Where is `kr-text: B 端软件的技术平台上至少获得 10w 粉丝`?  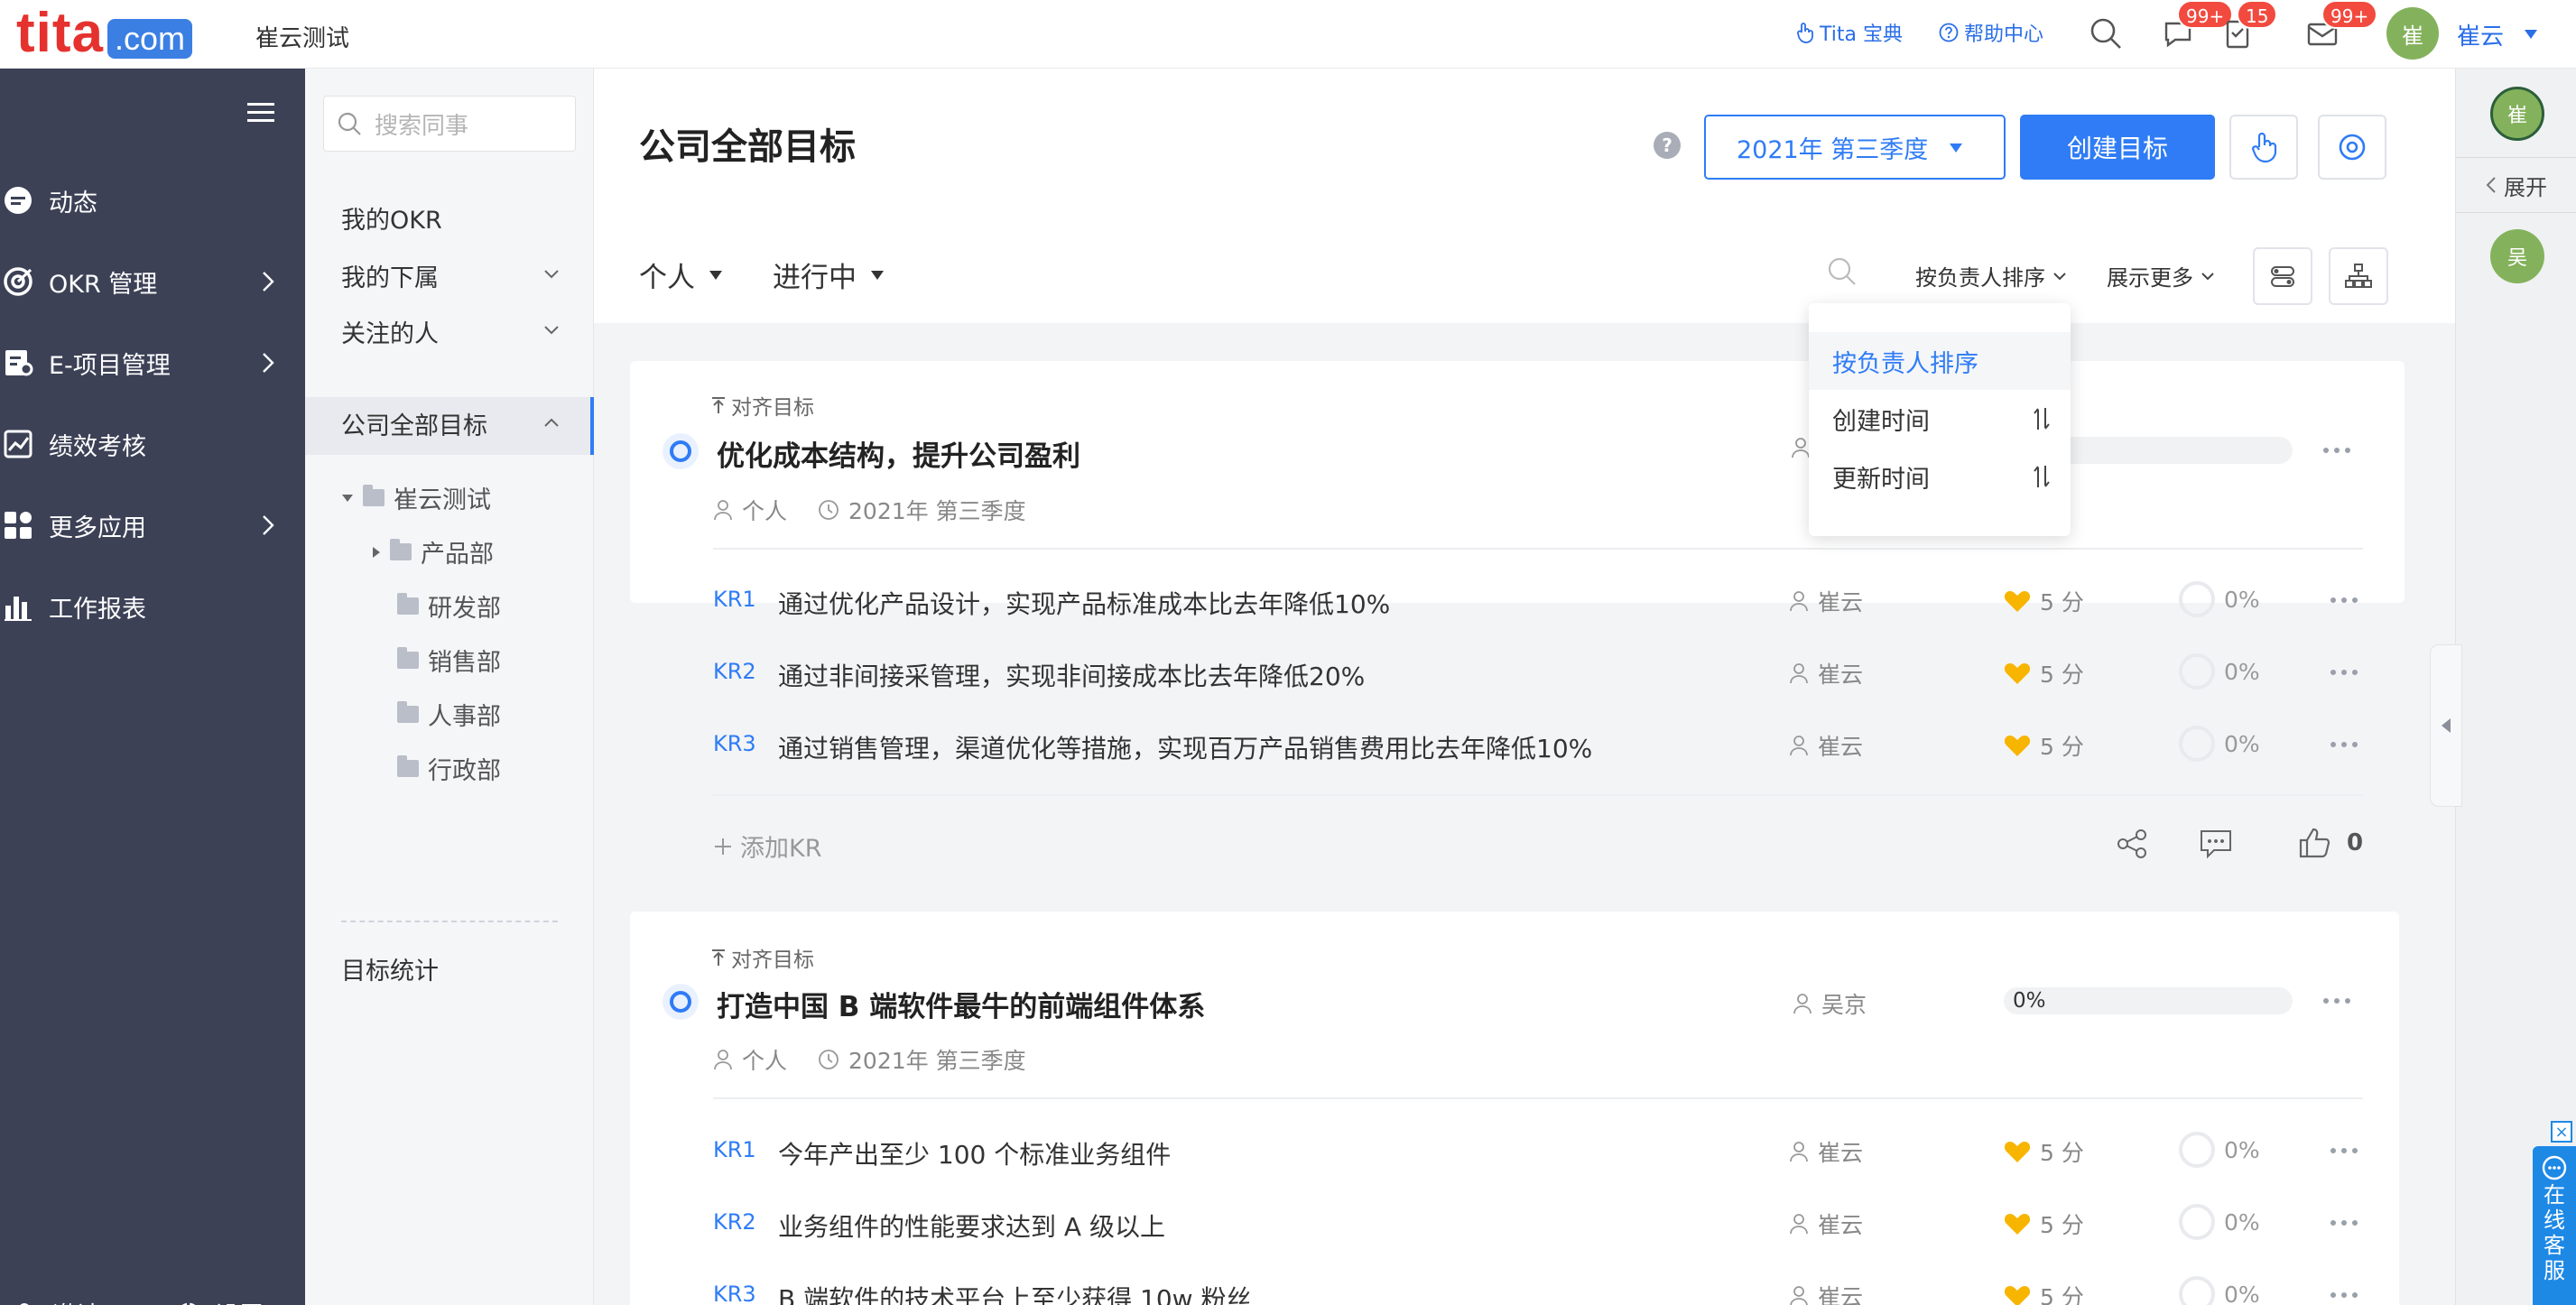
kr-text: B 端软件的技术平台上至少获得 10w 粉丝 is located at coordinates (1014, 1293).